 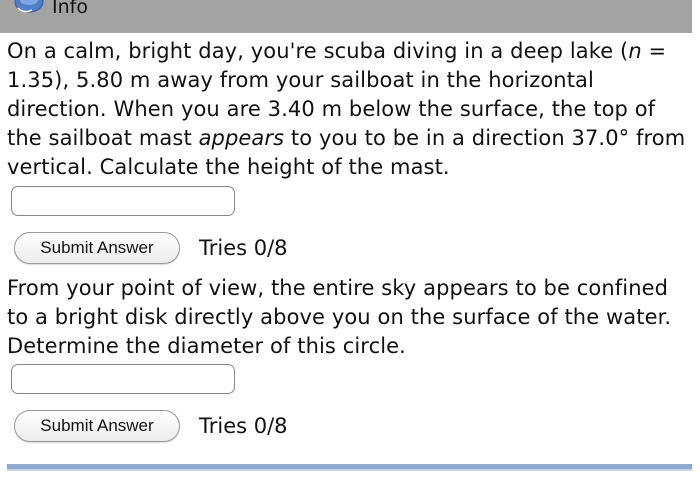 What do you see at coordinates (97, 426) in the screenshot?
I see `submit-answer-button-2: Submit Answer` at bounding box center [97, 426].